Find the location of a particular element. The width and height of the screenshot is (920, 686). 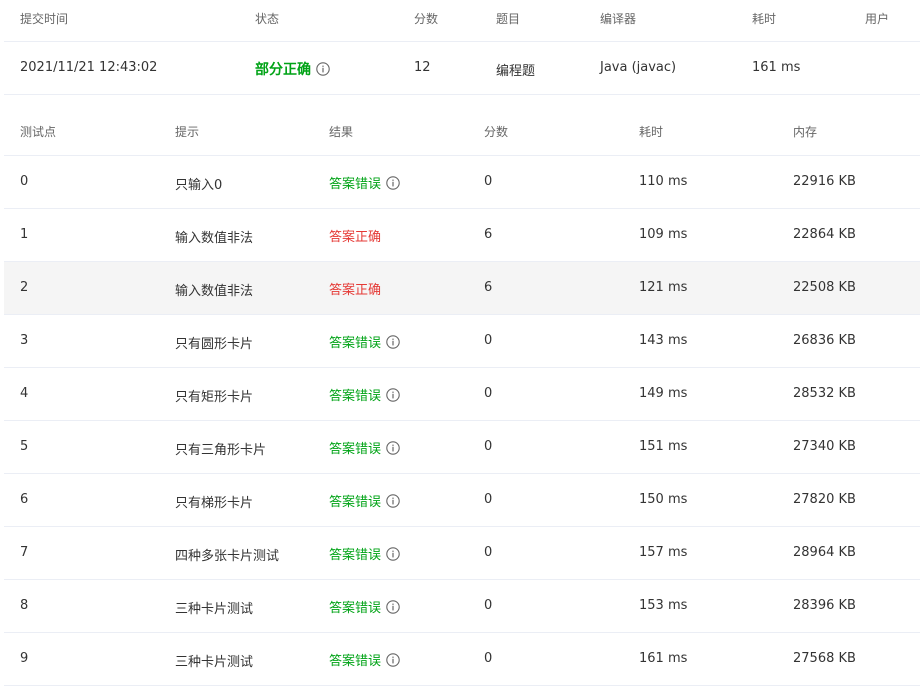

test-elapsed: 150 ms is located at coordinates (663, 499).